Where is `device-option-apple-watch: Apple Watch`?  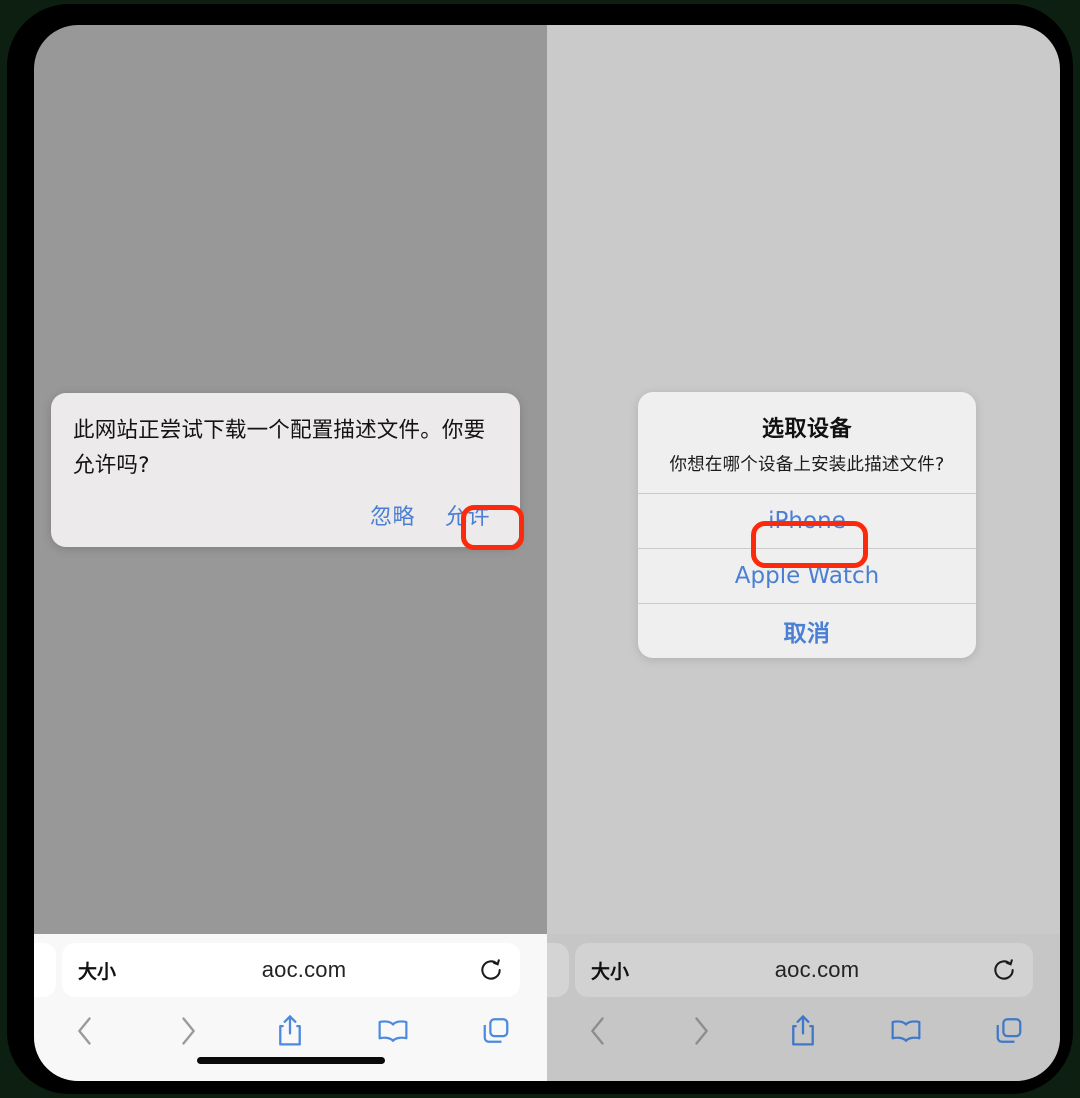
device-option-apple-watch: Apple Watch is located at coordinates (807, 575).